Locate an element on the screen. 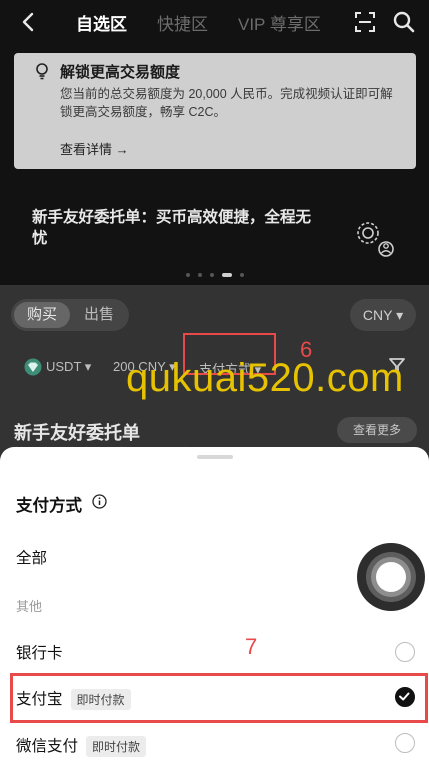 This screenshot has height=760, width=429. asset-filter: USDT ▾ is located at coordinates (68, 367).